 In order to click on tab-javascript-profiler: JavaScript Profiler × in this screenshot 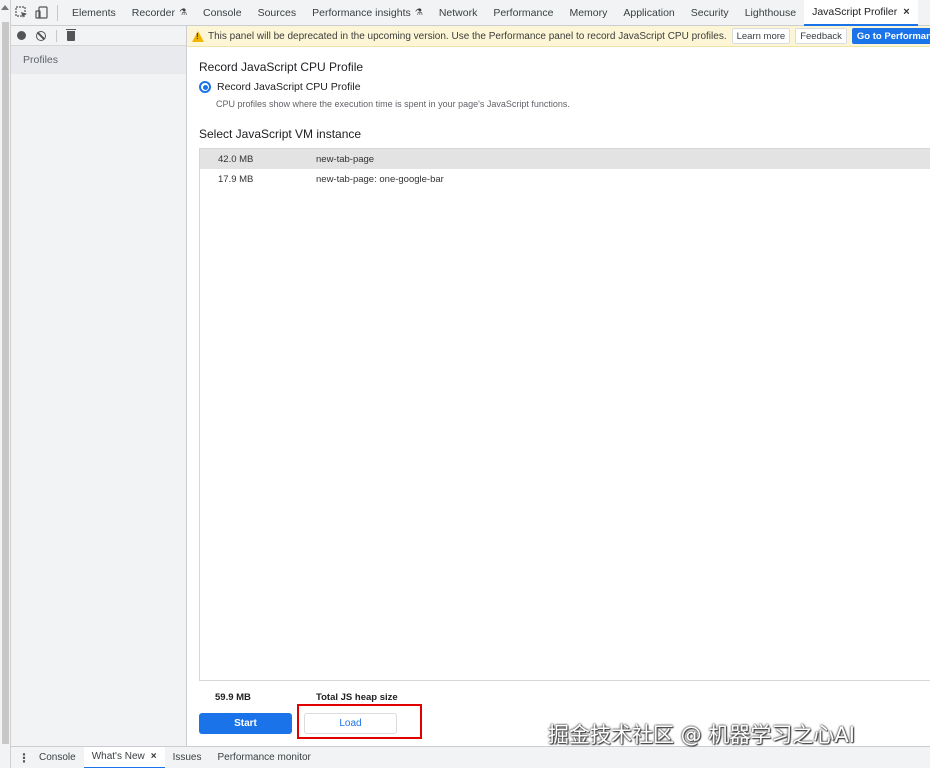, I will do `click(861, 13)`.